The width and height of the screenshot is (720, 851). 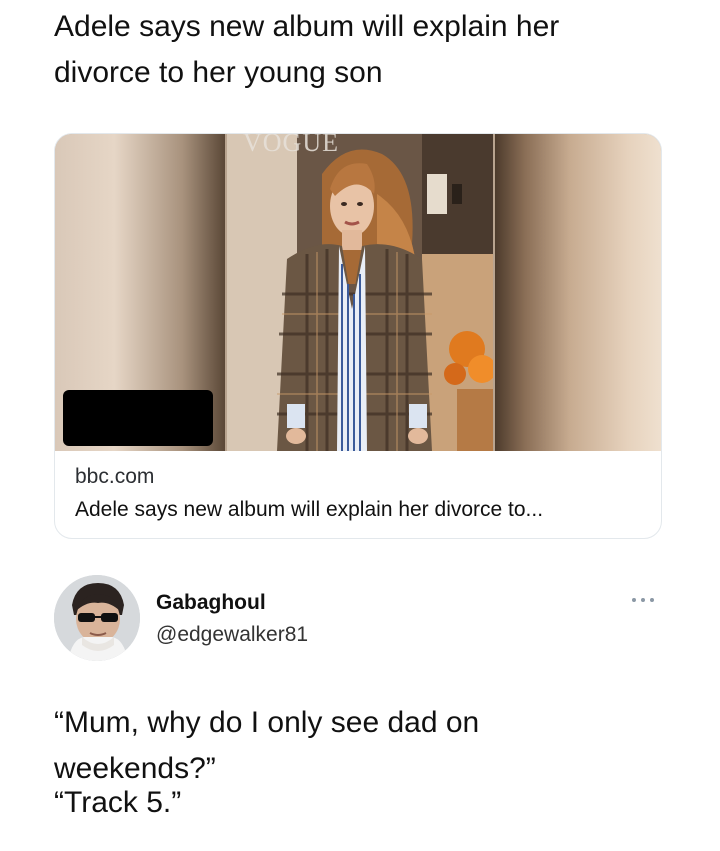 I want to click on link-domain: bbc.com, so click(x=115, y=476).